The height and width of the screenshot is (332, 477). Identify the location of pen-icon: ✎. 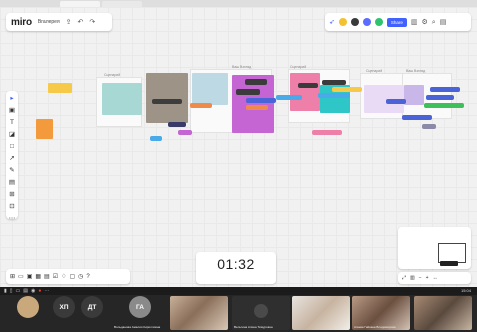
(11, 170).